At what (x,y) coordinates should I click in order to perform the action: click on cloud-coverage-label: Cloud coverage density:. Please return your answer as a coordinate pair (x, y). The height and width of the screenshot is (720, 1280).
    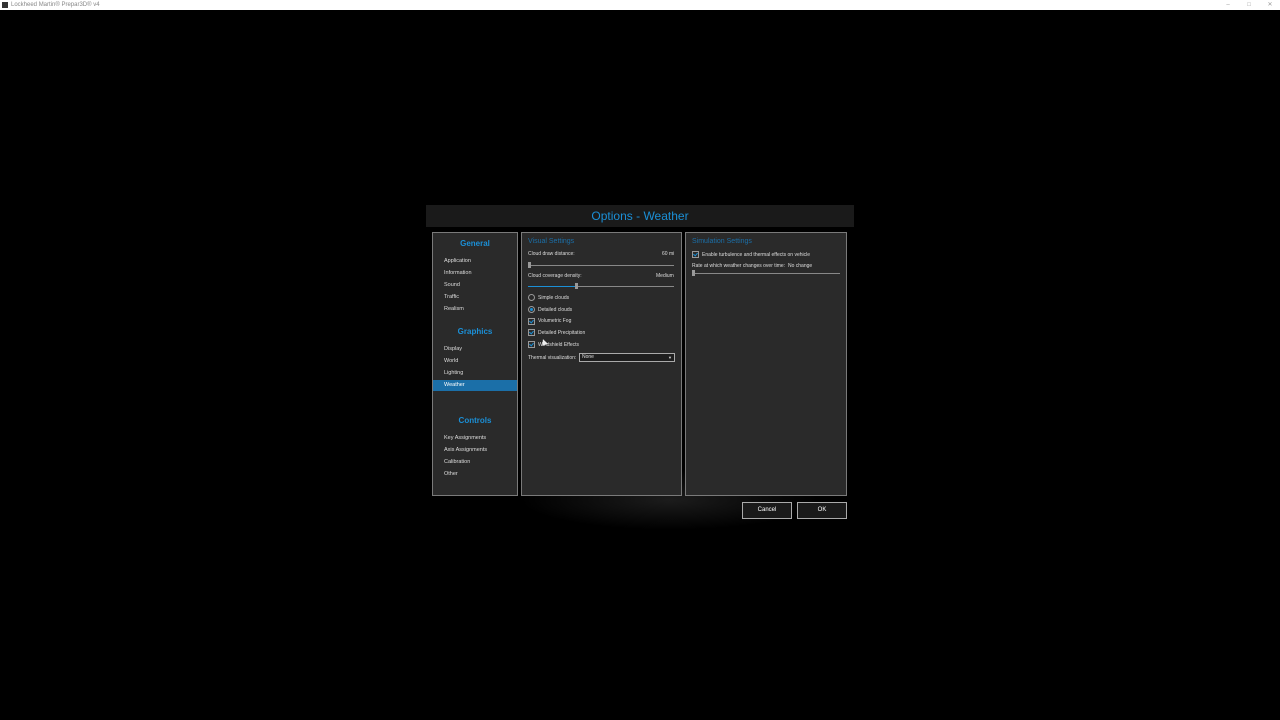
    Looking at the image, I should click on (555, 276).